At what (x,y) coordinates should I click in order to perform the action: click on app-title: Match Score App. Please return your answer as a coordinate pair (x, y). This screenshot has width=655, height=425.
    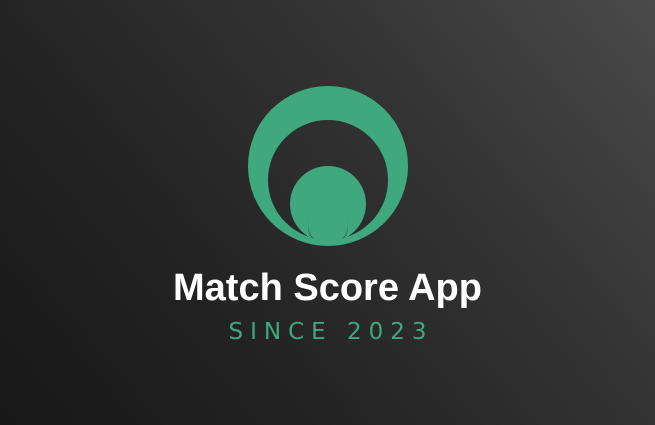
    Looking at the image, I should click on (327, 288).